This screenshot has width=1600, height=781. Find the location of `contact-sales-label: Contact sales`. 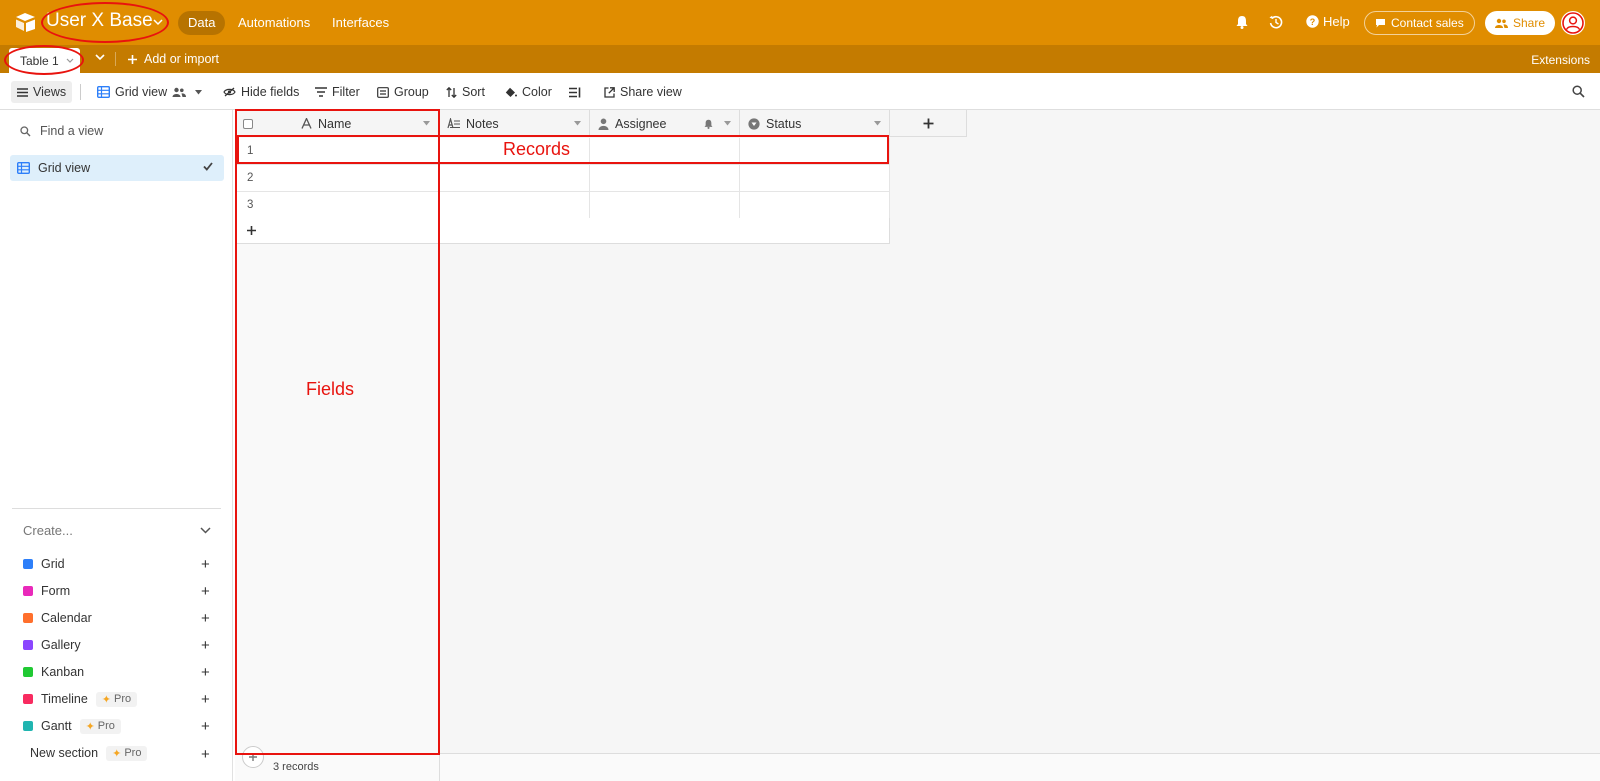

contact-sales-label: Contact sales is located at coordinates (1427, 23).